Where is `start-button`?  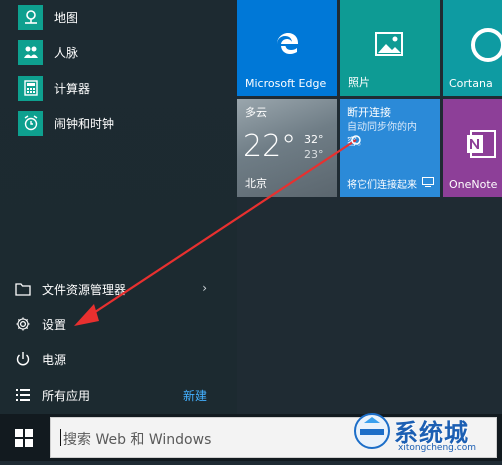 start-button is located at coordinates (24, 437).